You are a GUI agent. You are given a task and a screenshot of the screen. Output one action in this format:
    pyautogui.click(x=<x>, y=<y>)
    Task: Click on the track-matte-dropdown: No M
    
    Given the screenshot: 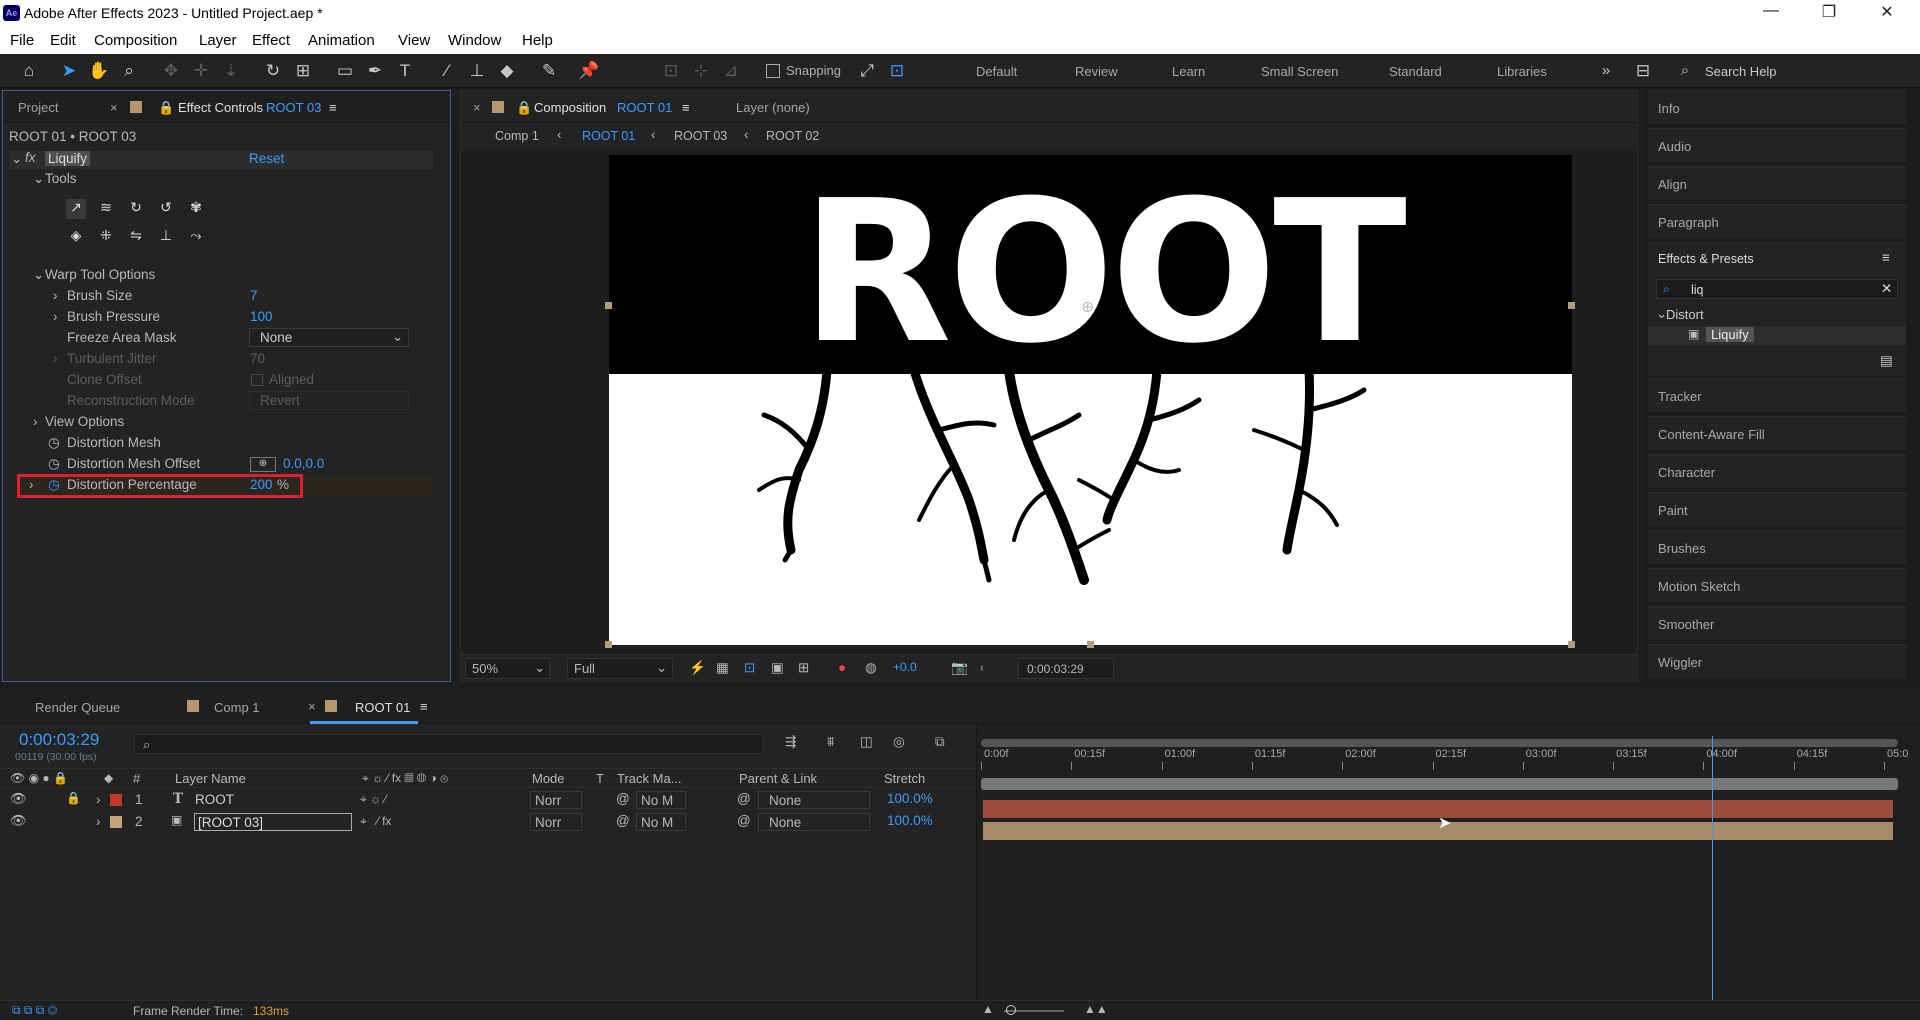 What is the action you would take?
    pyautogui.click(x=661, y=800)
    